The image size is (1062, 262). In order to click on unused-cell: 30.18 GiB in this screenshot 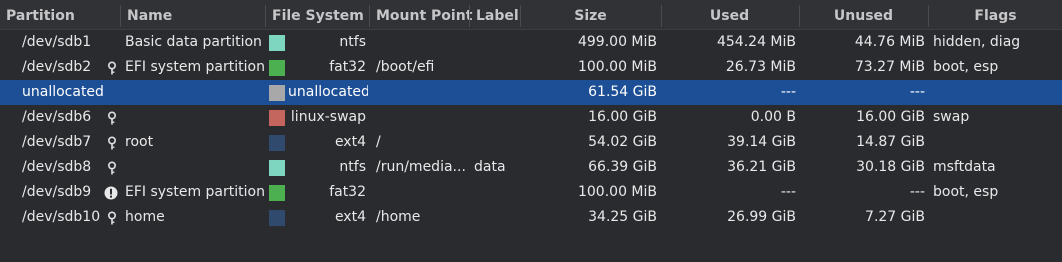, I will do `click(890, 167)`.